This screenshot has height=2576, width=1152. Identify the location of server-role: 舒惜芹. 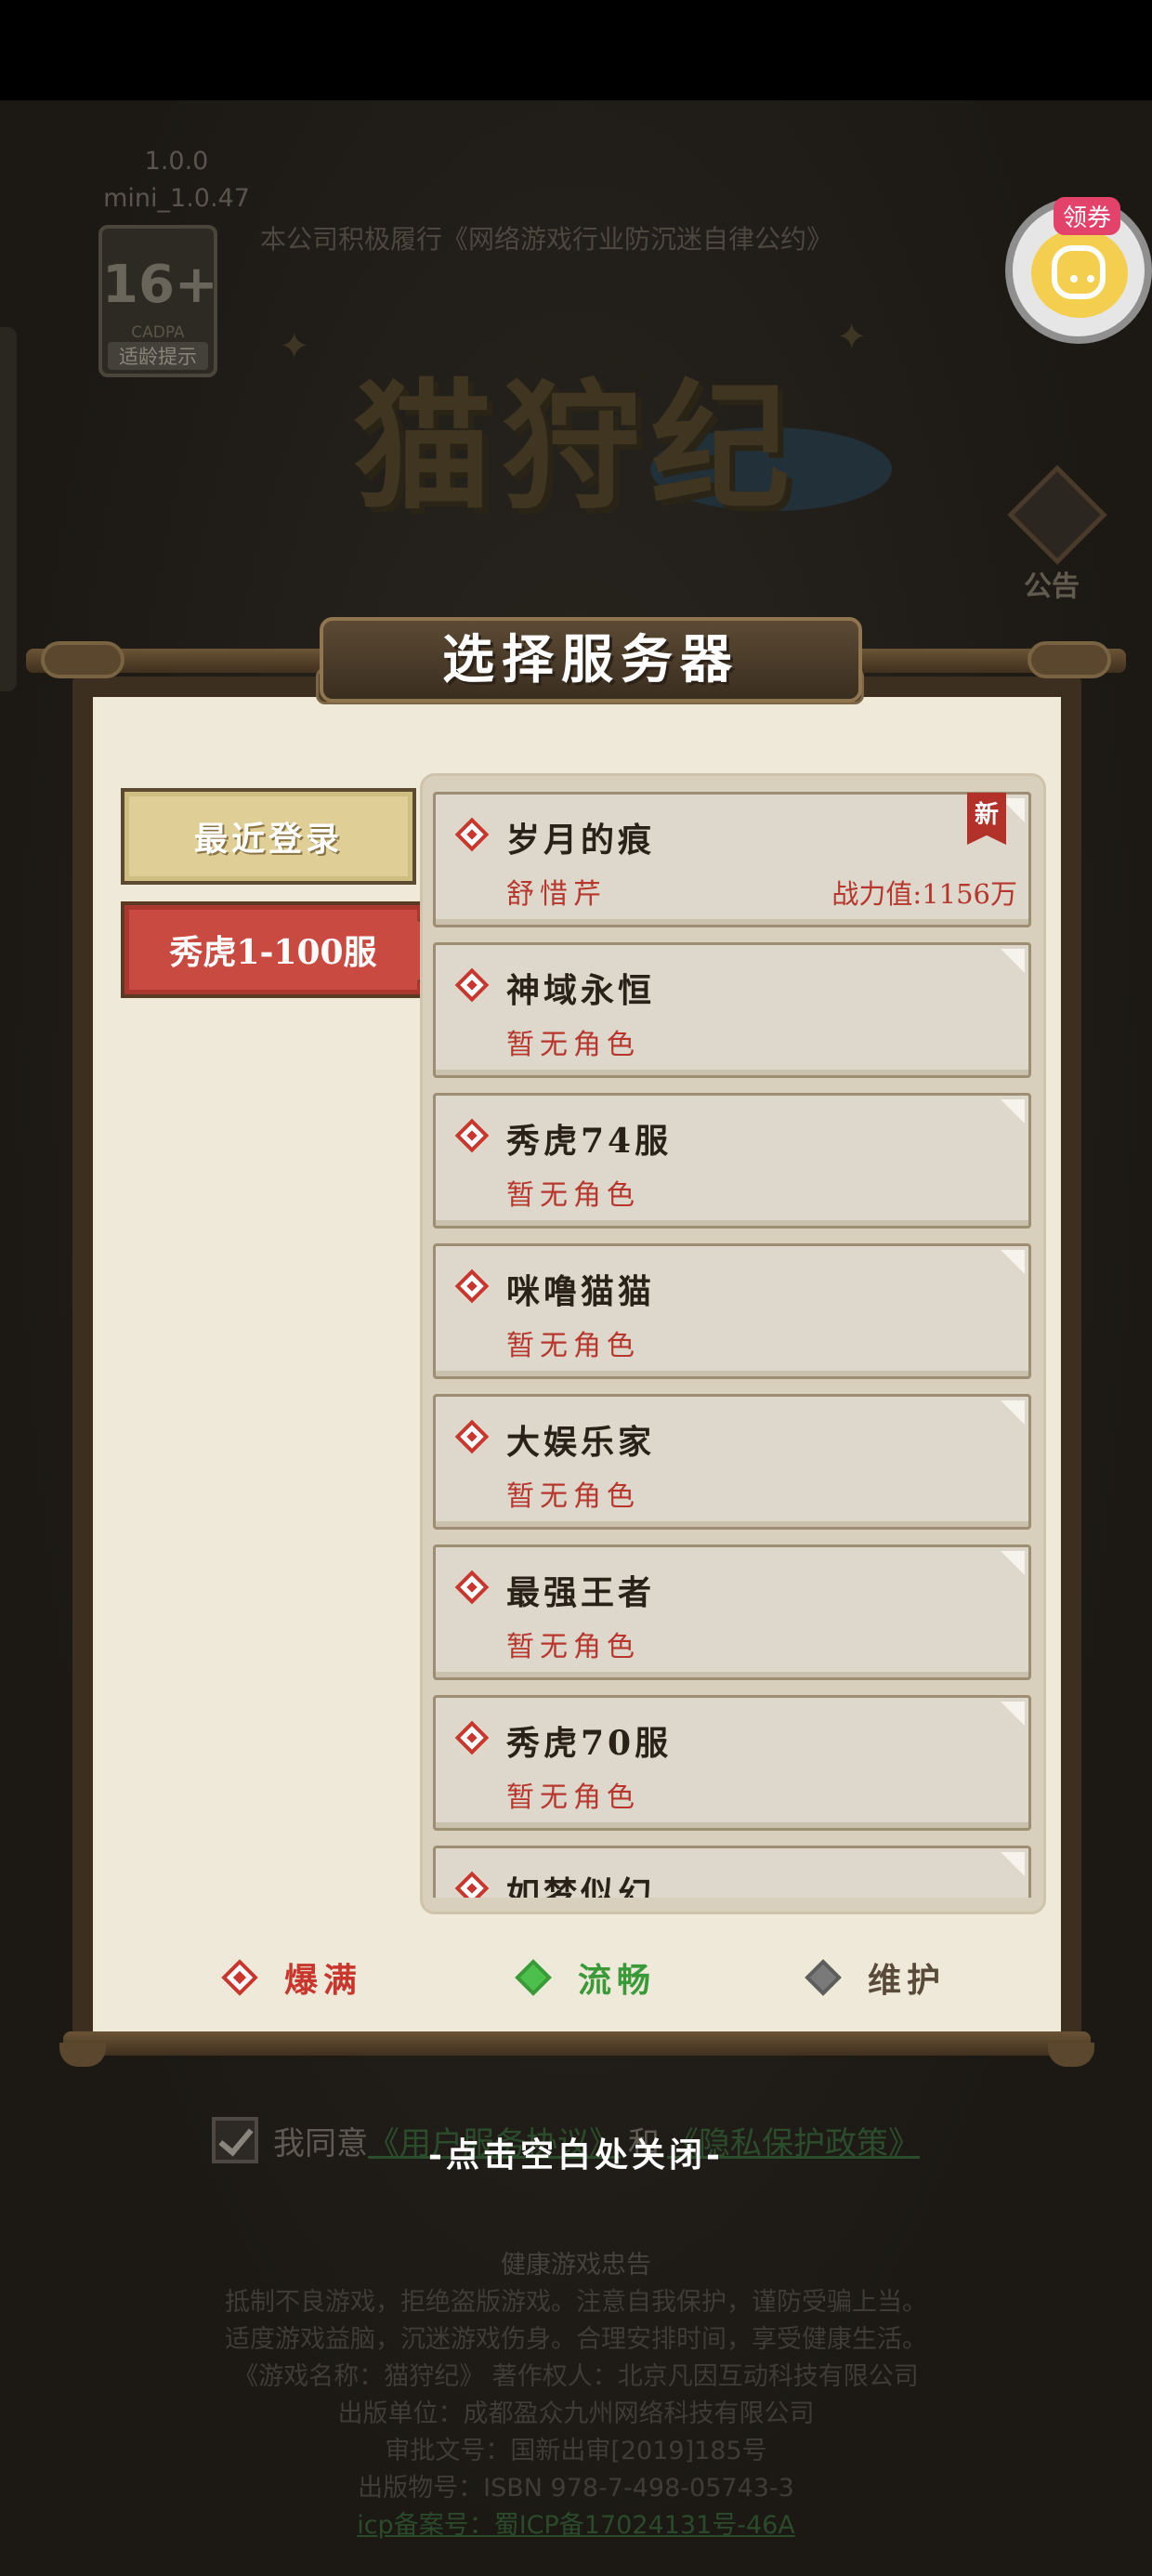
(556, 894).